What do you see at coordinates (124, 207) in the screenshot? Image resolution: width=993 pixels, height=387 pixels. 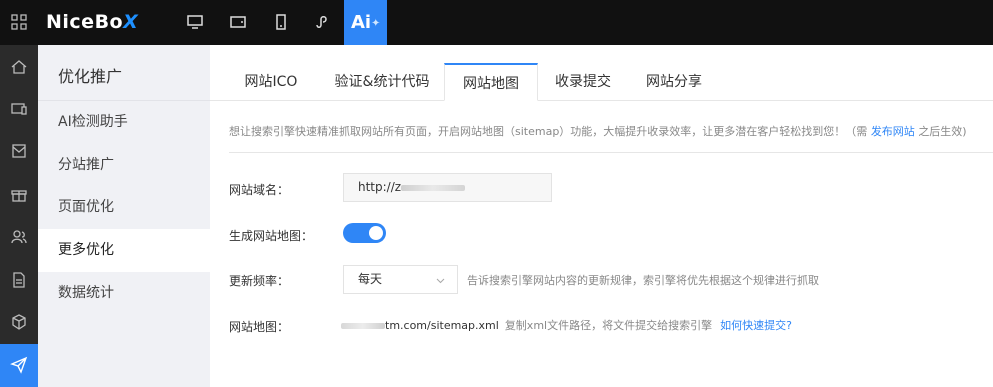 I see `submenu-item-page-optimize: 页面优化` at bounding box center [124, 207].